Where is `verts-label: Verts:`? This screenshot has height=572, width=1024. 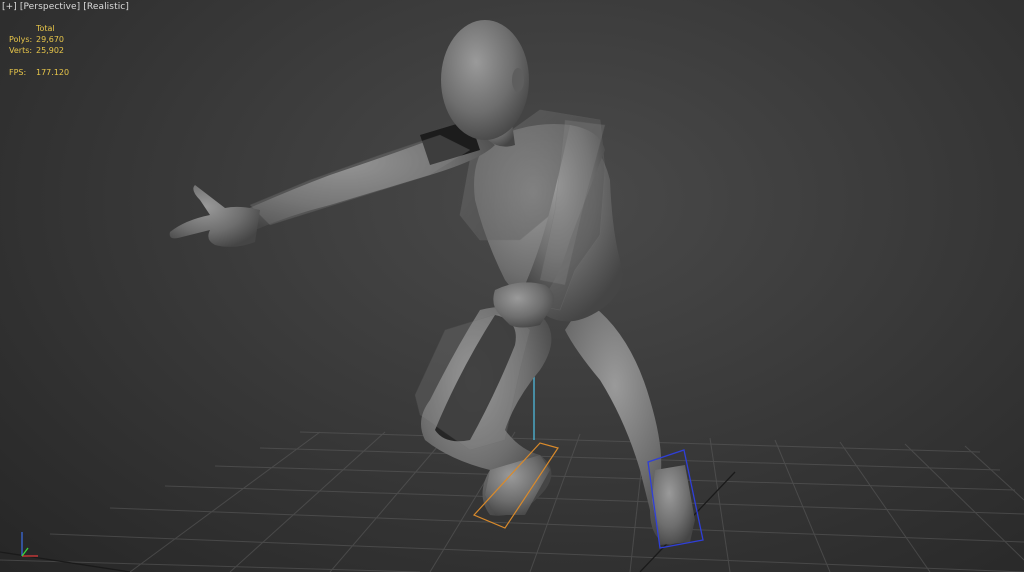 verts-label: Verts: is located at coordinates (21, 50).